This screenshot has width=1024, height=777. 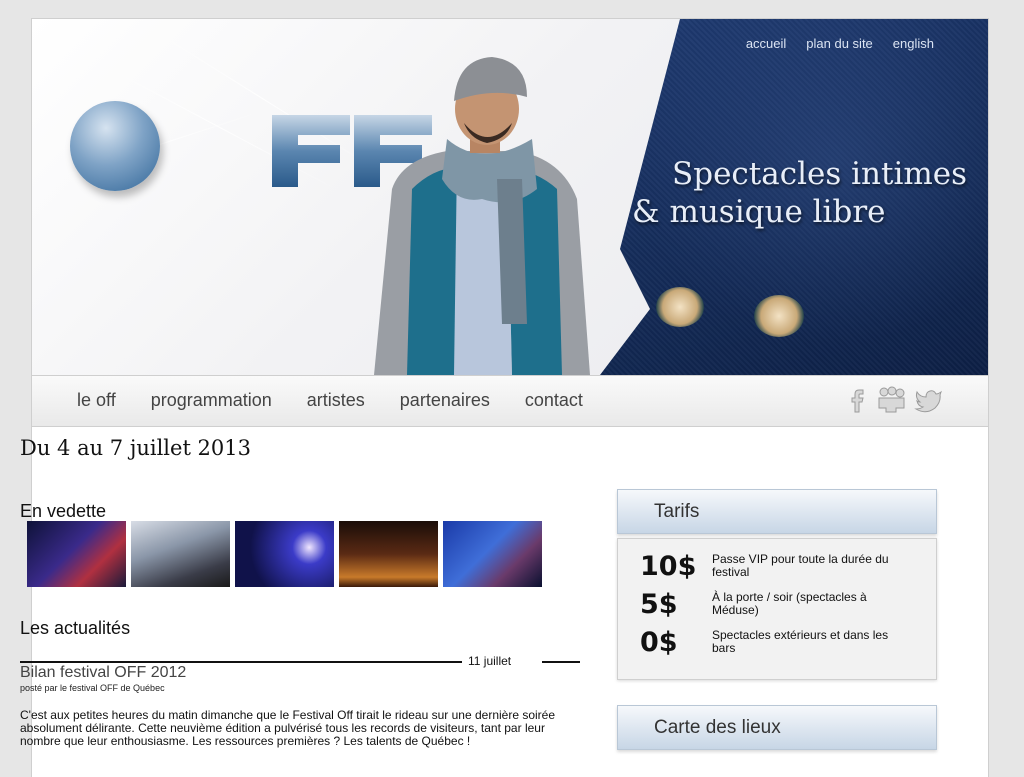 I want to click on tarif-price: 5$, so click(x=659, y=604).